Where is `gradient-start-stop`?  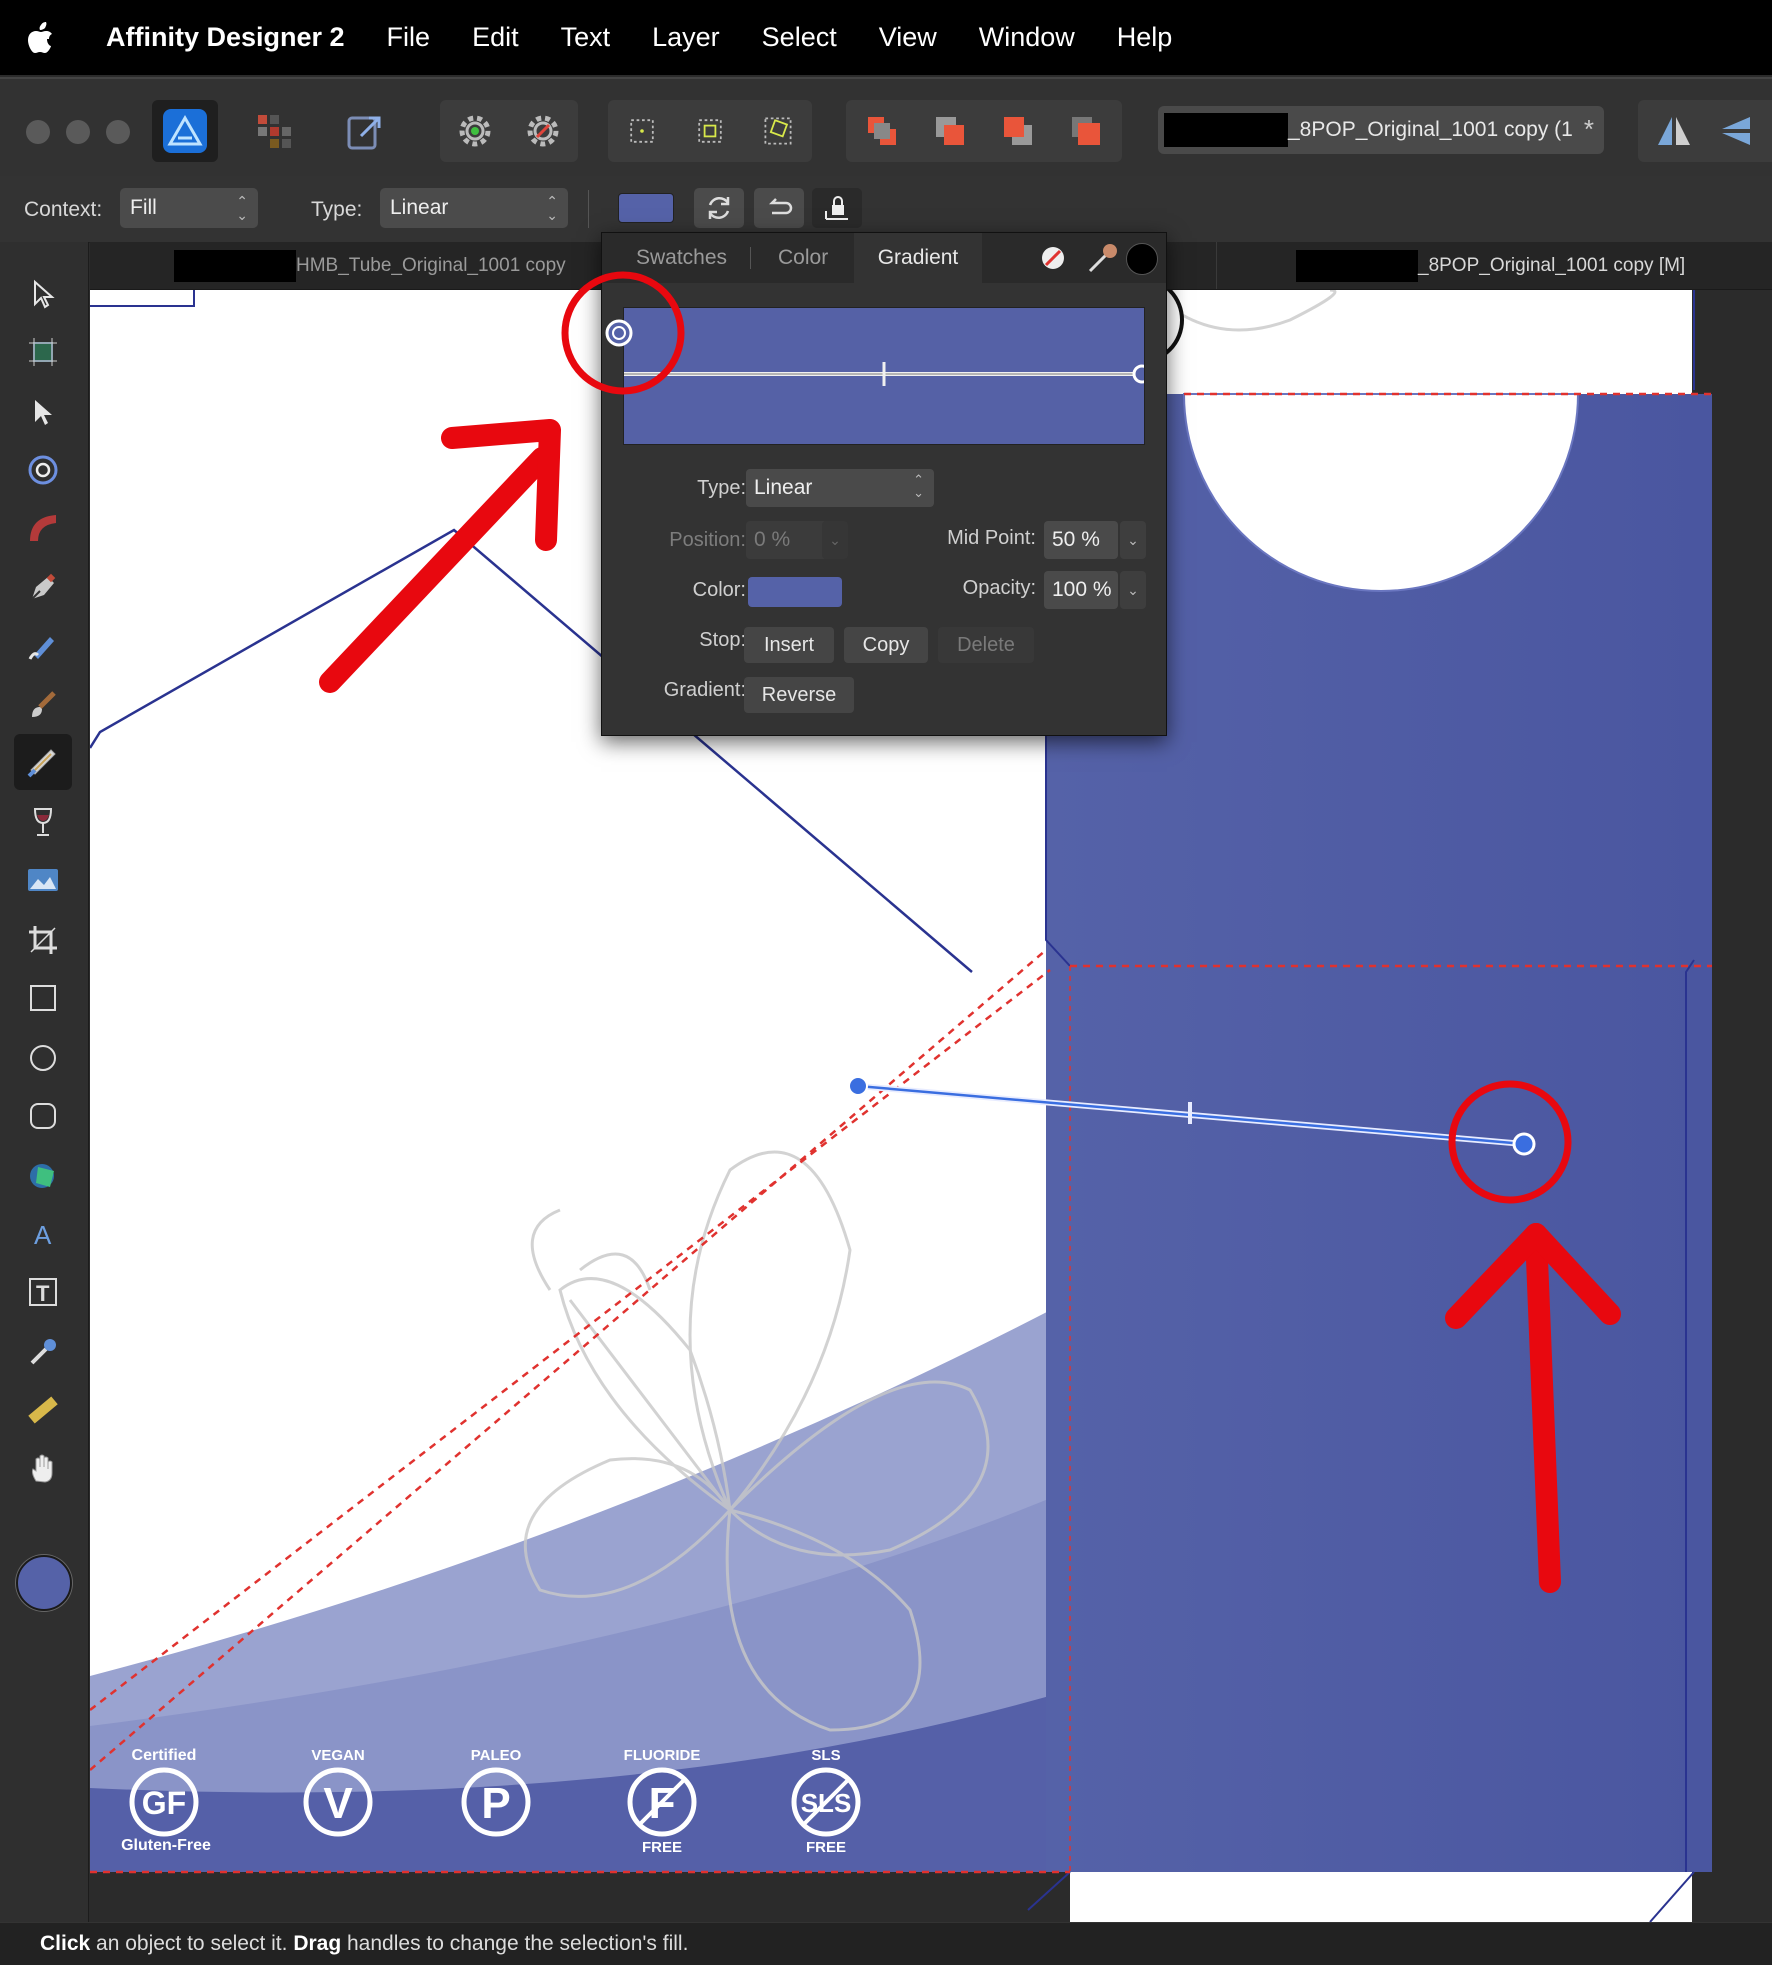
gradient-start-stop is located at coordinates (623, 331).